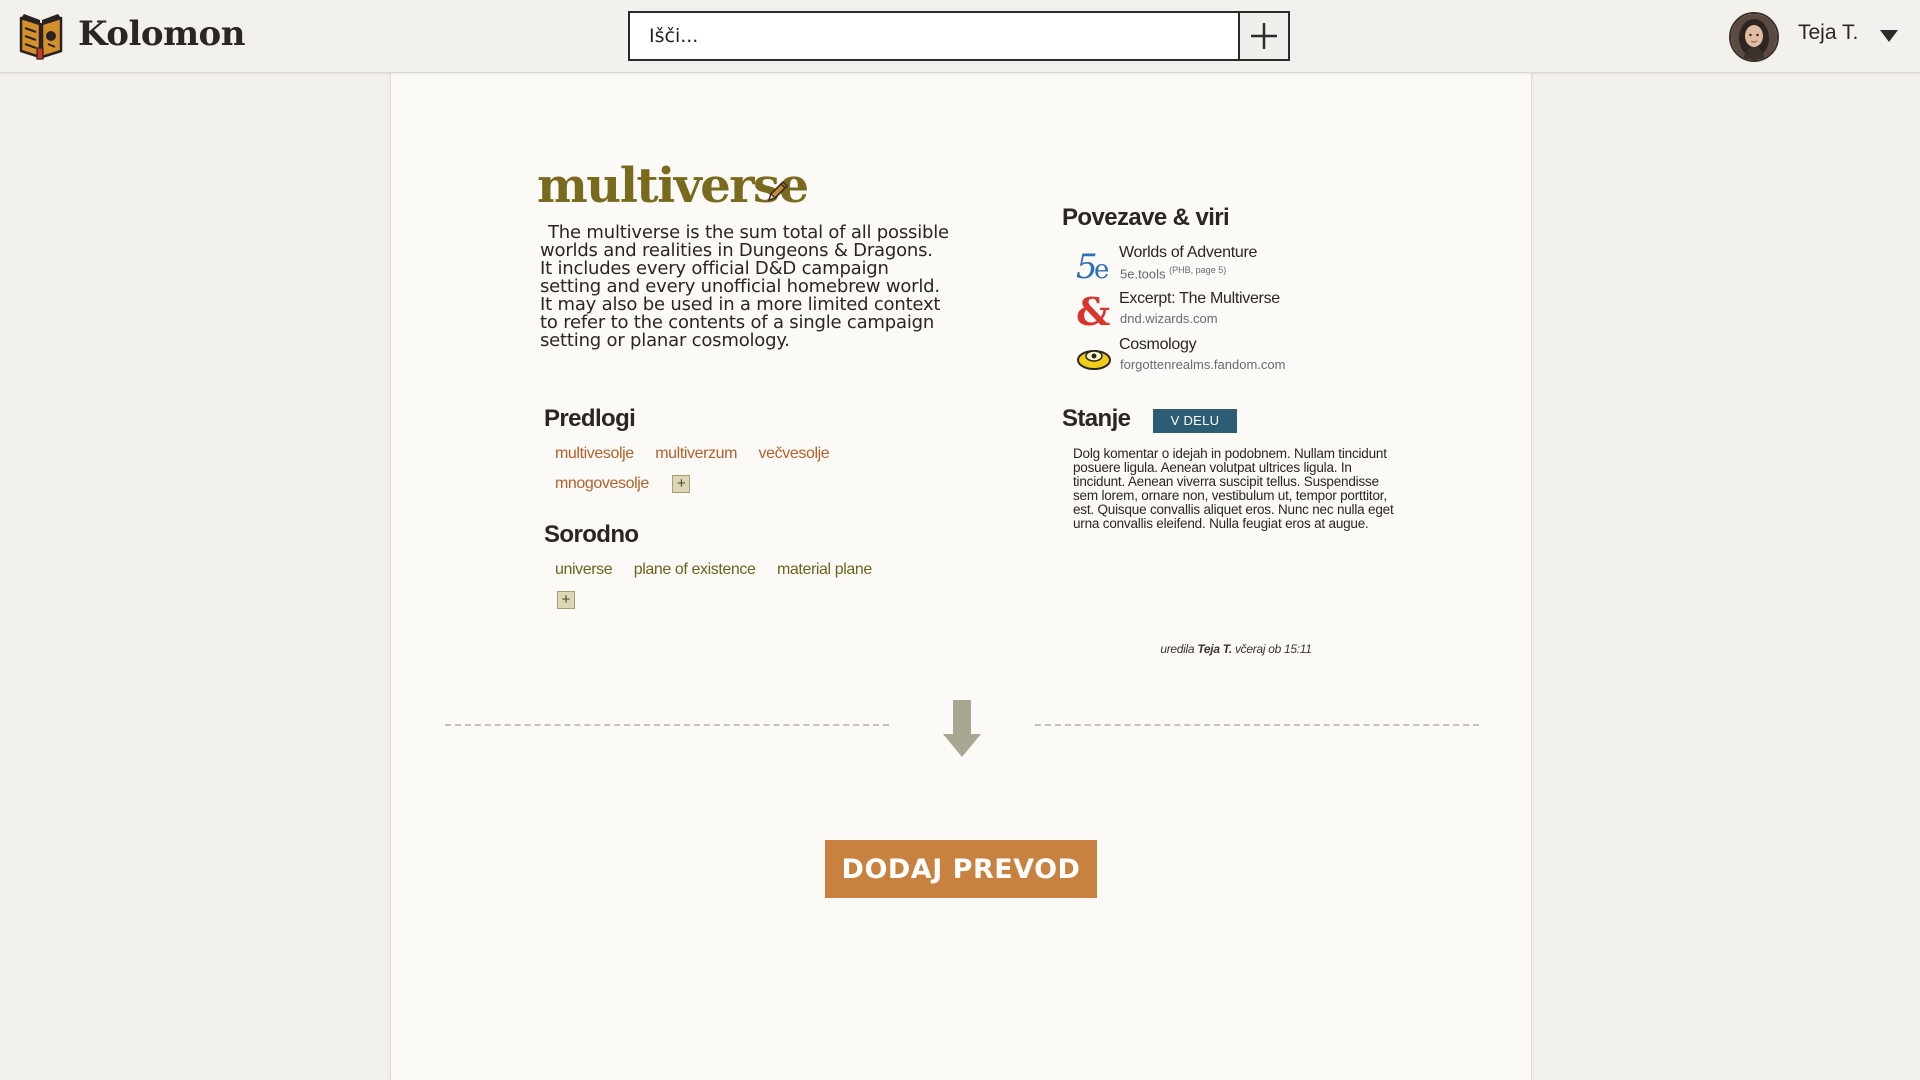  What do you see at coordinates (1273, 649) in the screenshot?
I see `edited-time: včeraj ob 15:11` at bounding box center [1273, 649].